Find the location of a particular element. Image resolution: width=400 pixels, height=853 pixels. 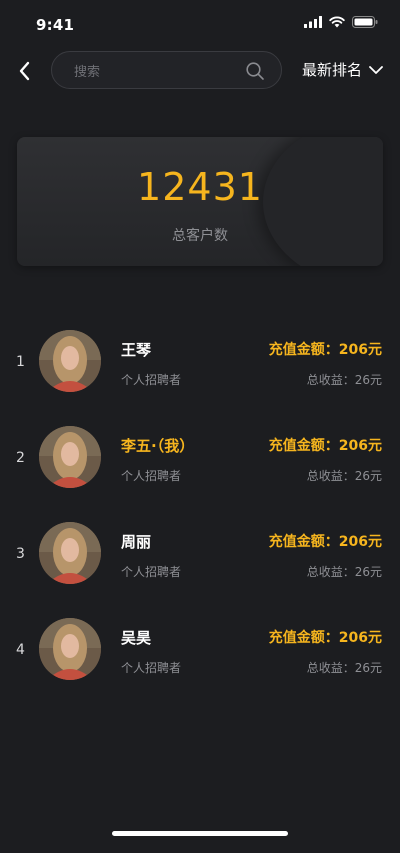

wifi-icon is located at coordinates (337, 22).